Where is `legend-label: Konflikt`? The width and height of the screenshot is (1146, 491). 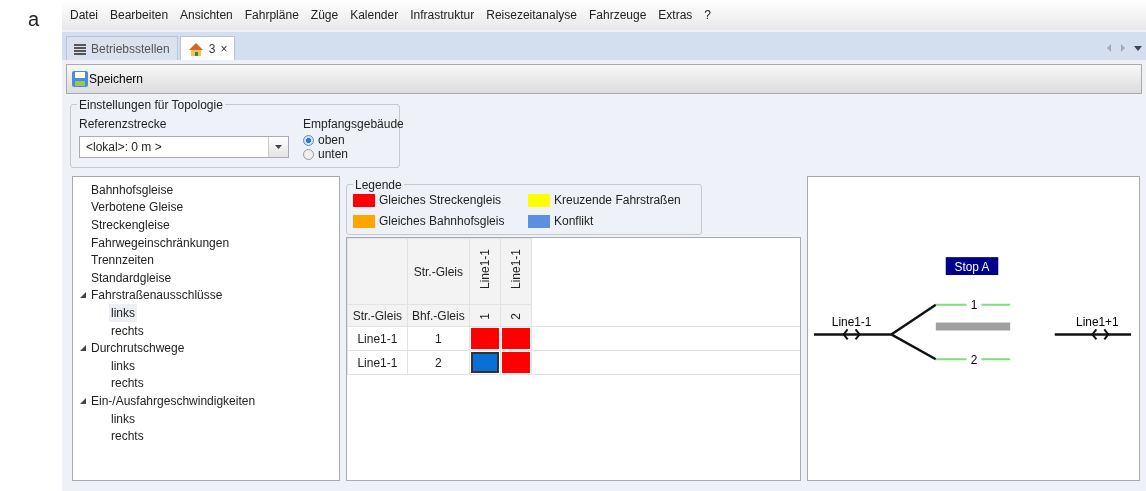
legend-label: Konflikt is located at coordinates (574, 221).